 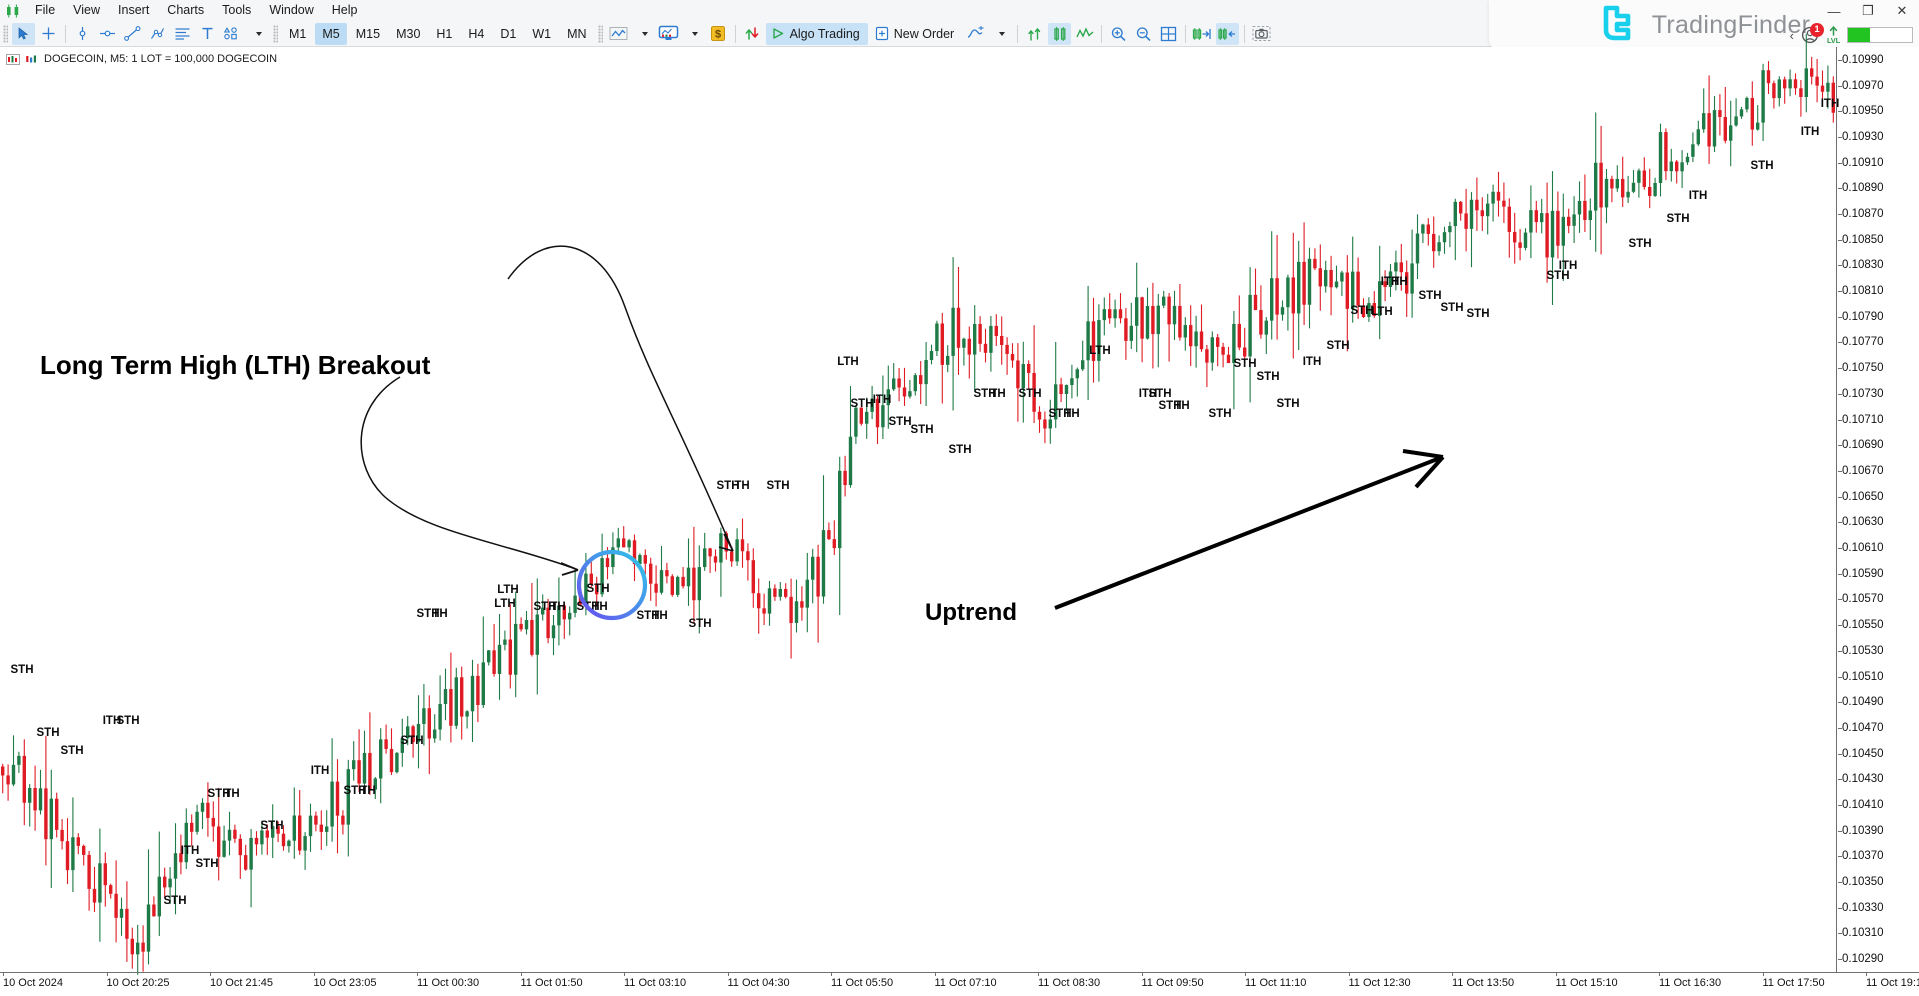 I want to click on crosshair-icon, so click(x=48, y=33).